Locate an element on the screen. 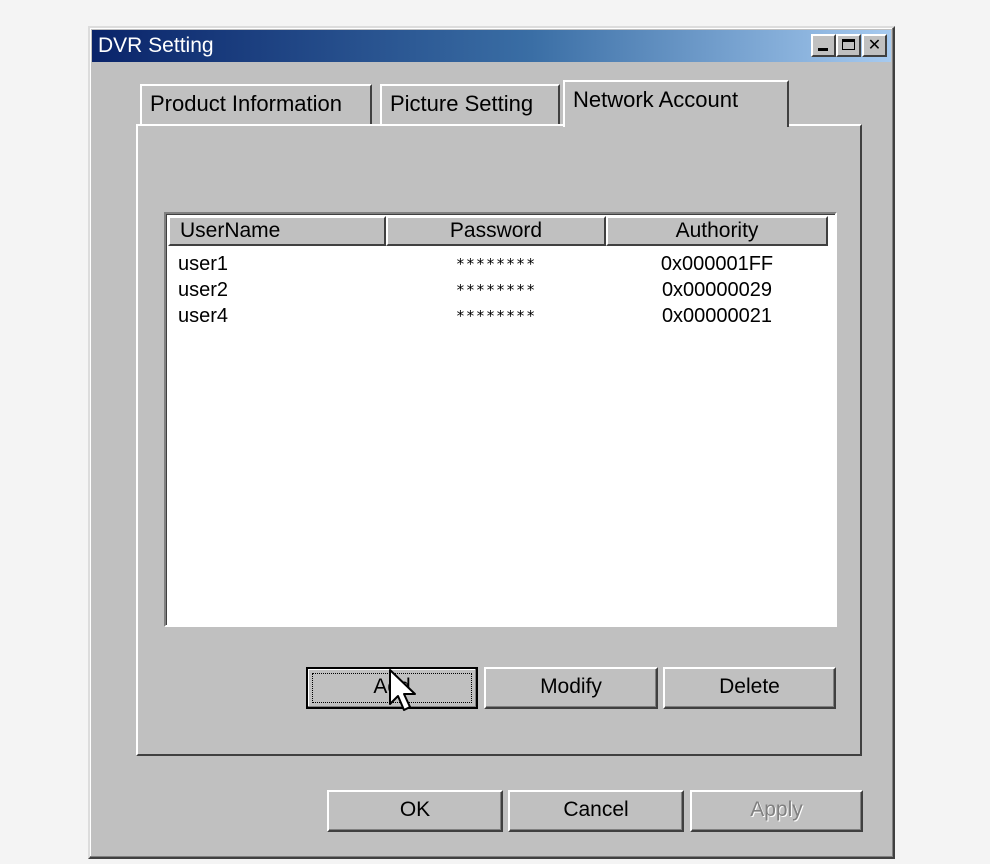  list-header: UserName Password Authority is located at coordinates (498, 231).